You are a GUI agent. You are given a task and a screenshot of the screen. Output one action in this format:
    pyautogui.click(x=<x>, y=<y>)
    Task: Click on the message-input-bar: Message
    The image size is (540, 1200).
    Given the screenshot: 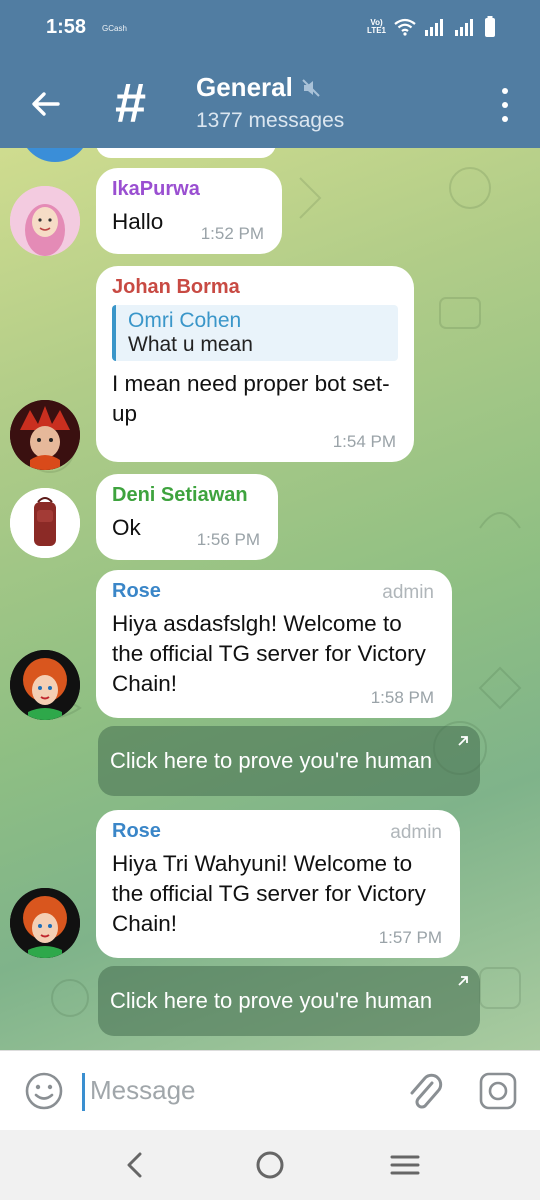 What is the action you would take?
    pyautogui.click(x=270, y=1090)
    